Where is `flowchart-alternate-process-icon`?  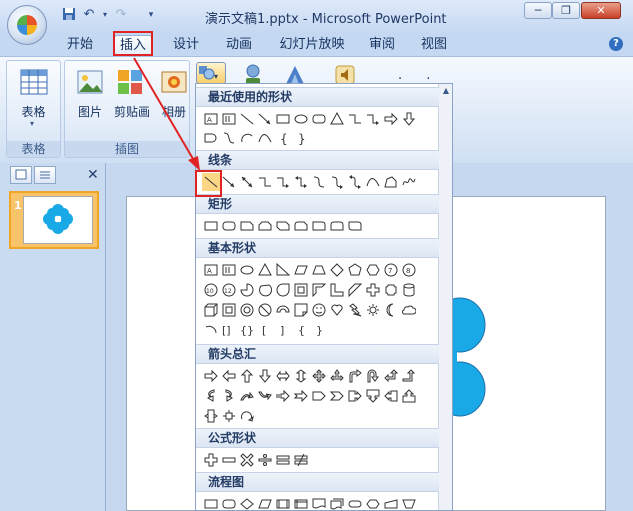
flowchart-alternate-process-icon is located at coordinates (229, 502).